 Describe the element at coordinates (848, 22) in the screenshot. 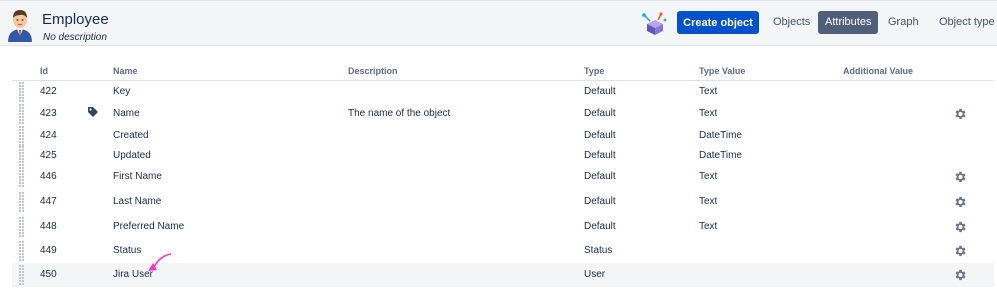

I see `tab-attributes: Attributes` at that location.